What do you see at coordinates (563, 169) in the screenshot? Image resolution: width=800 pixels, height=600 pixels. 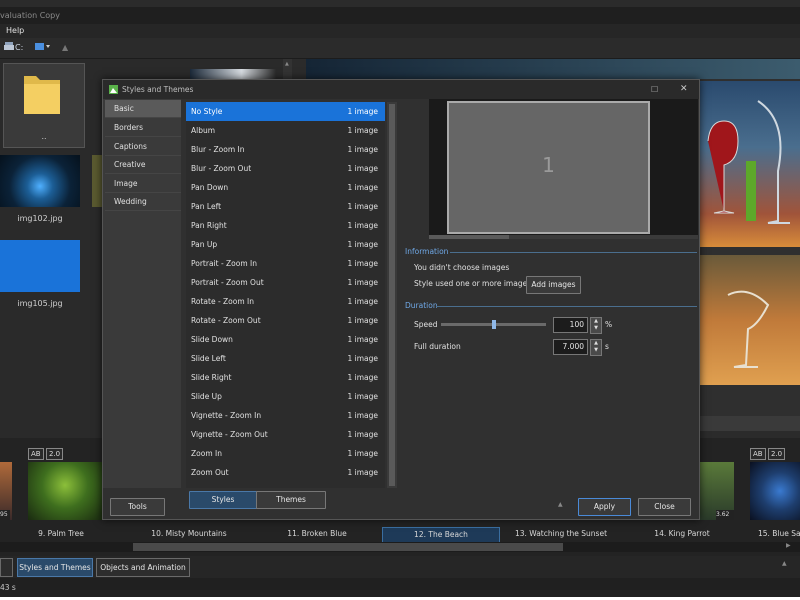 I see `style-preview: 1` at bounding box center [563, 169].